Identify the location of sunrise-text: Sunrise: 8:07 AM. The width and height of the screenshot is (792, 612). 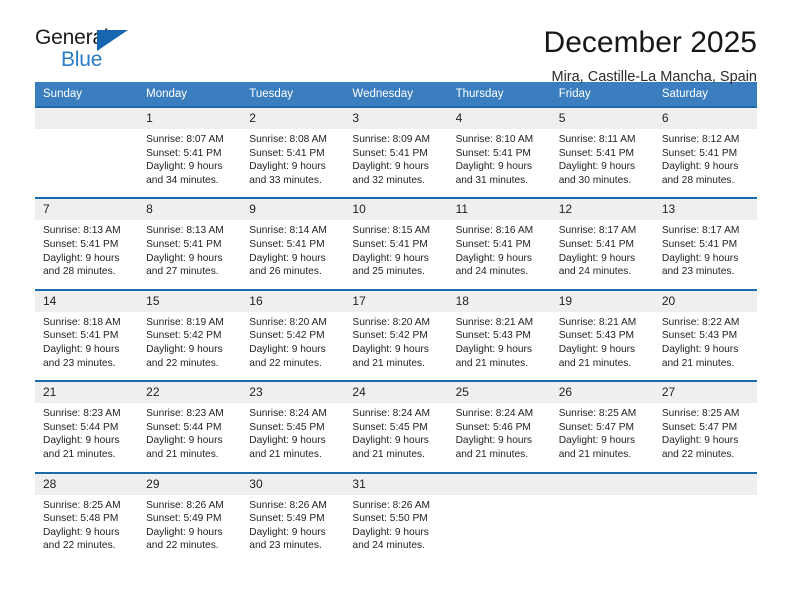
(185, 139).